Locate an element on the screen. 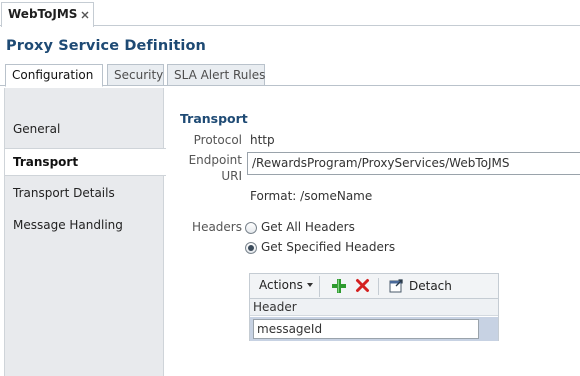 The width and height of the screenshot is (580, 376). headers-label: Headers is located at coordinates (217, 227).